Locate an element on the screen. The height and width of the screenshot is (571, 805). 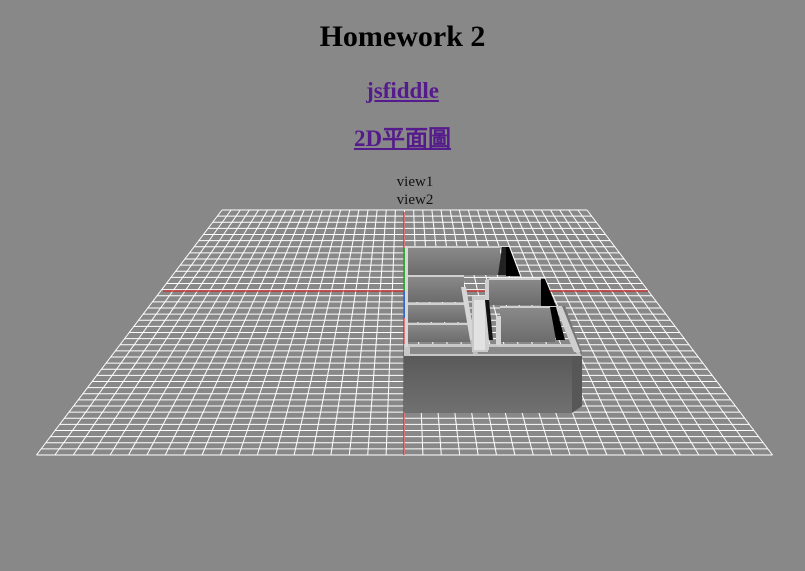
back-shadow-dark is located at coordinates (513, 261).